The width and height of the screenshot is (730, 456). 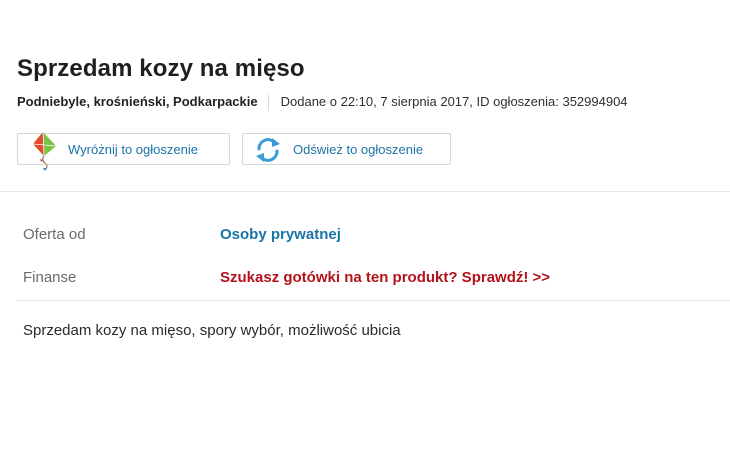 I want to click on refresh-ad-button: Odśwież to ogłoszenie, so click(x=346, y=149).